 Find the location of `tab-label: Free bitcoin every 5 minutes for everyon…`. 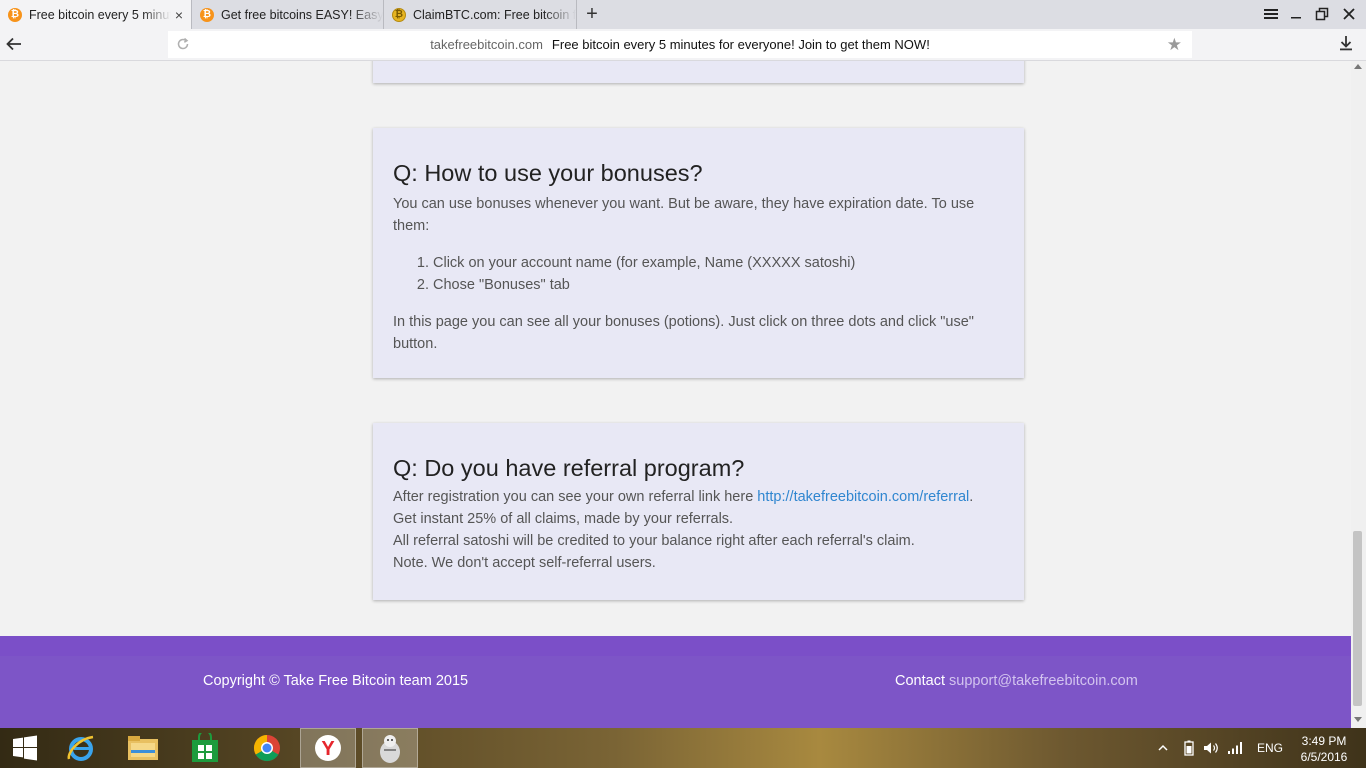

tab-label: Free bitcoin every 5 minutes for everyon… is located at coordinates (100, 14).